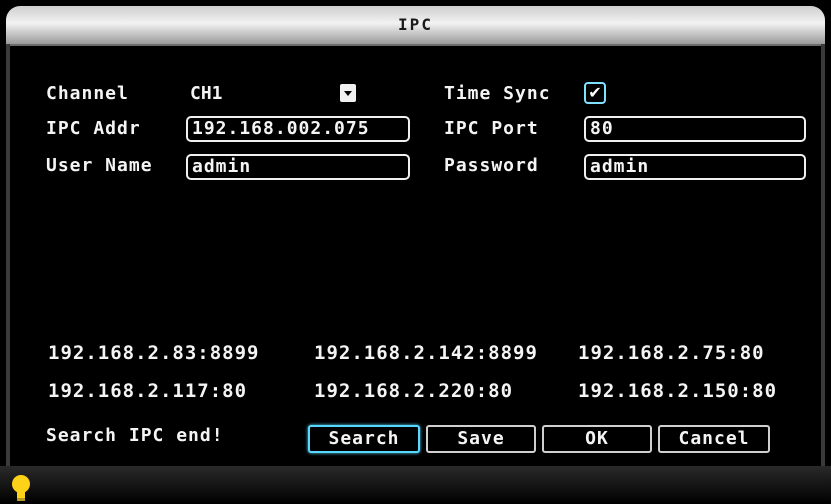  Describe the element at coordinates (491, 165) in the screenshot. I see `password-label: Password` at that location.